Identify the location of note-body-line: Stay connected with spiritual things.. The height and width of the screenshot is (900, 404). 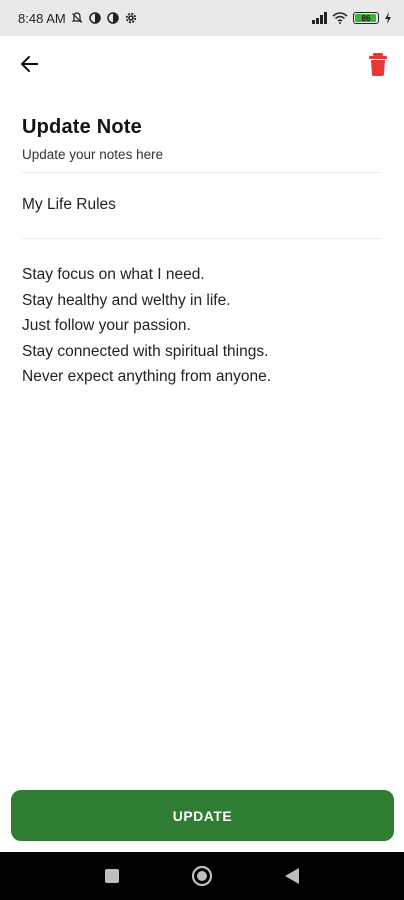
(145, 351).